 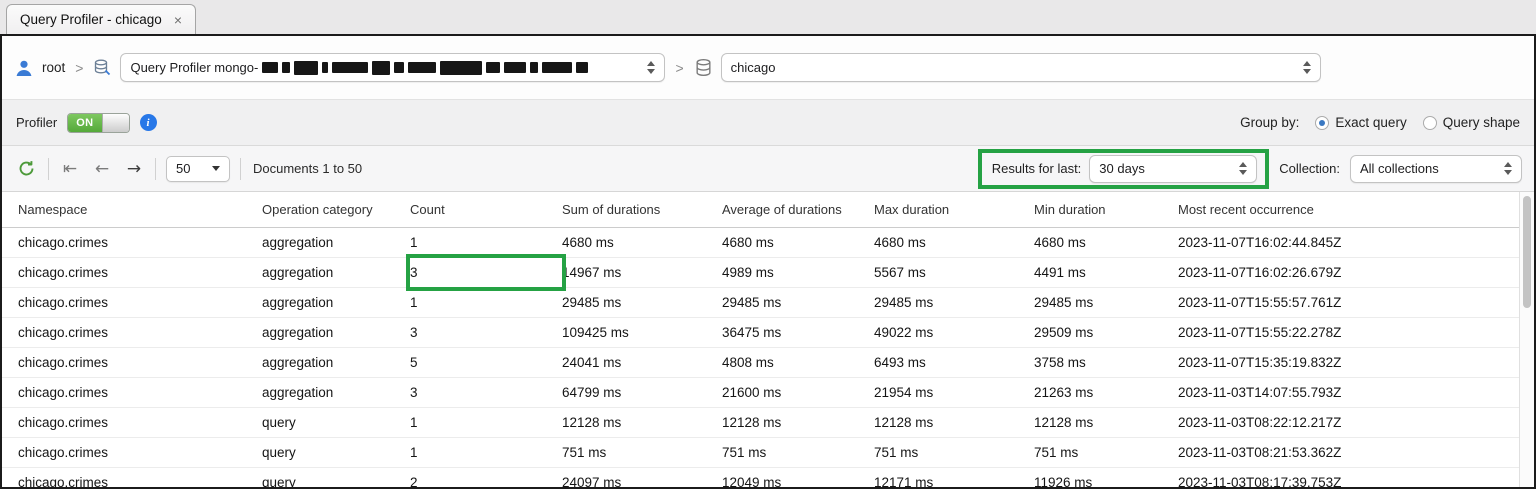 What do you see at coordinates (54, 67) in the screenshot?
I see `user-name: root` at bounding box center [54, 67].